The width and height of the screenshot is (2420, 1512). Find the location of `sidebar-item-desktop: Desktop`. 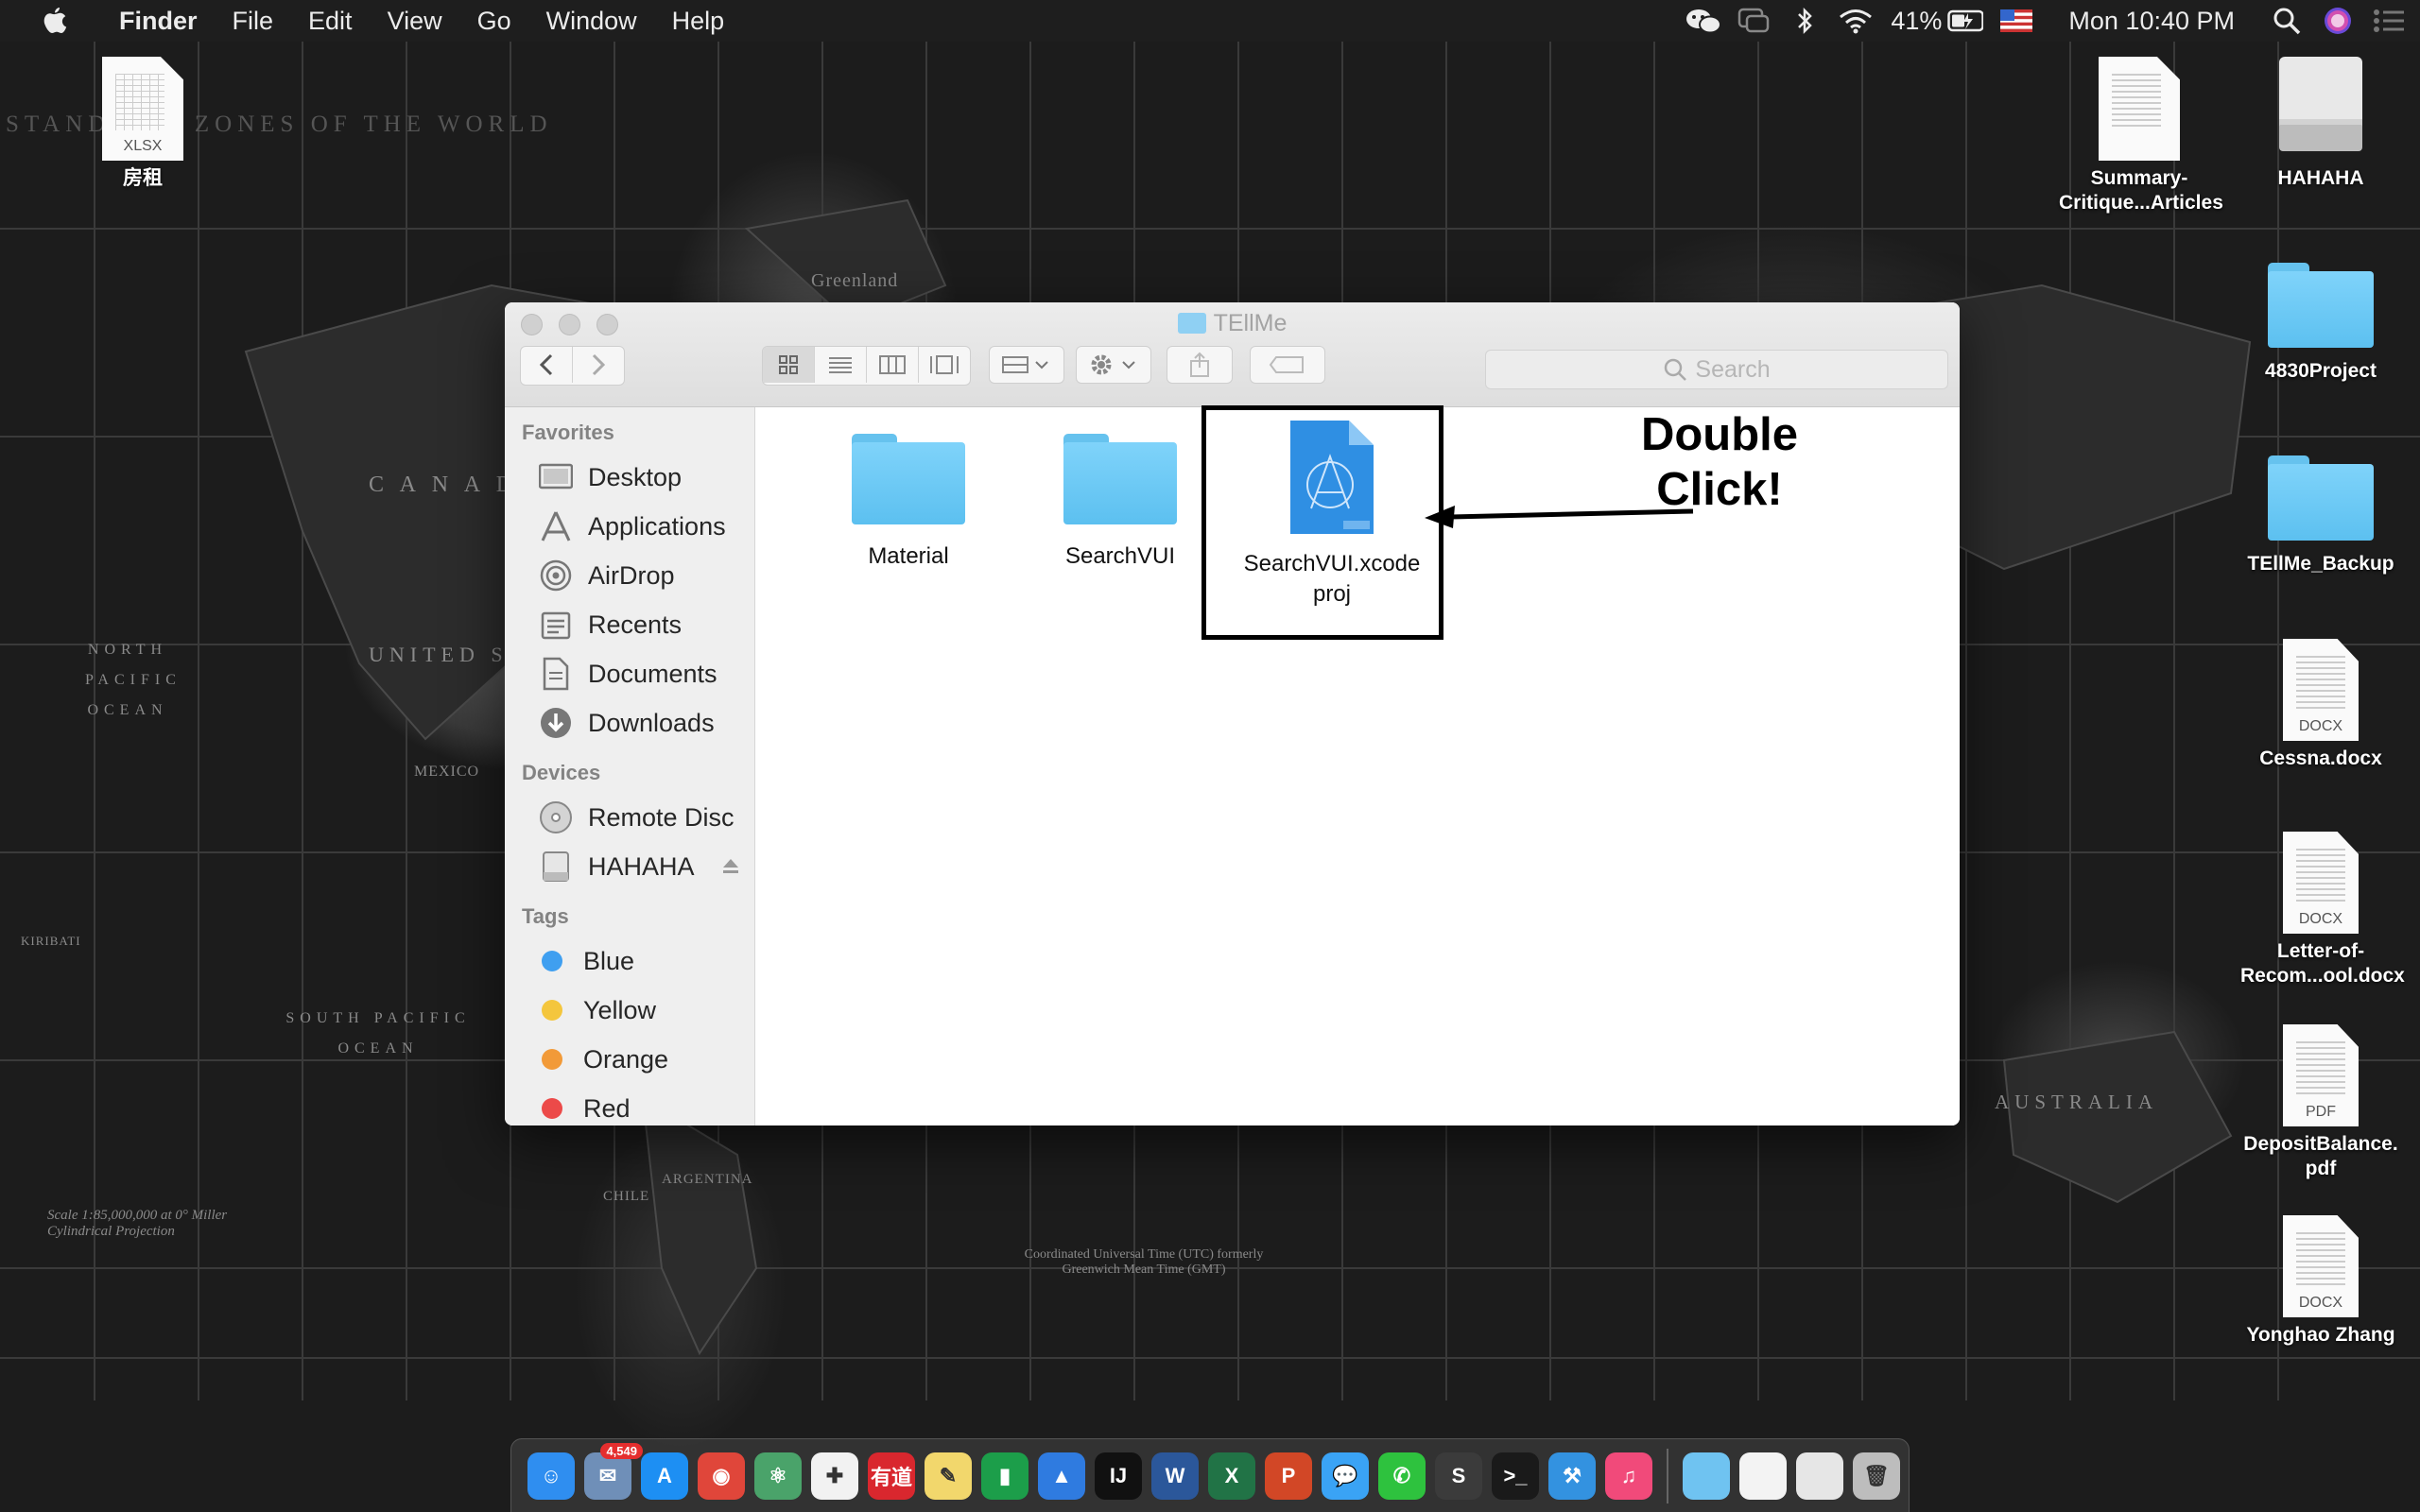

sidebar-item-desktop: Desktop is located at coordinates (629, 477).